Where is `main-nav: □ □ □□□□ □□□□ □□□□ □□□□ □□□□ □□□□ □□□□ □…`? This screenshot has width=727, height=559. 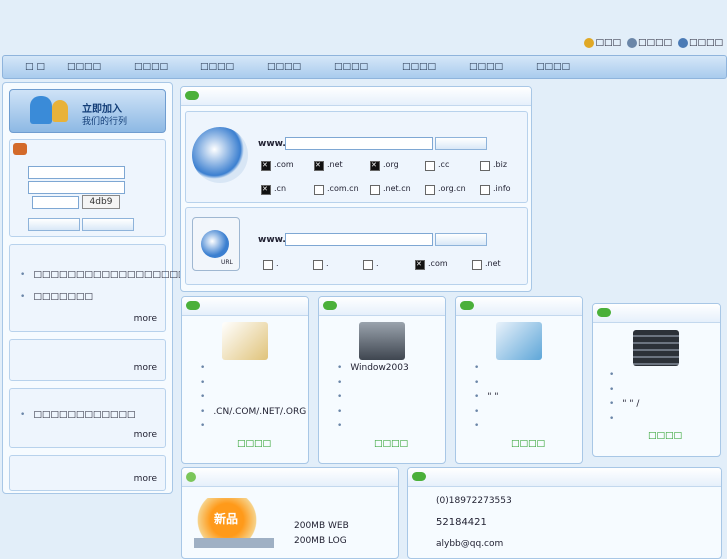
main-nav: □ □ □□□□ □□□□ □□□□ □□□□ □□□□ □□□□ □□□□ □… is located at coordinates (364, 67).